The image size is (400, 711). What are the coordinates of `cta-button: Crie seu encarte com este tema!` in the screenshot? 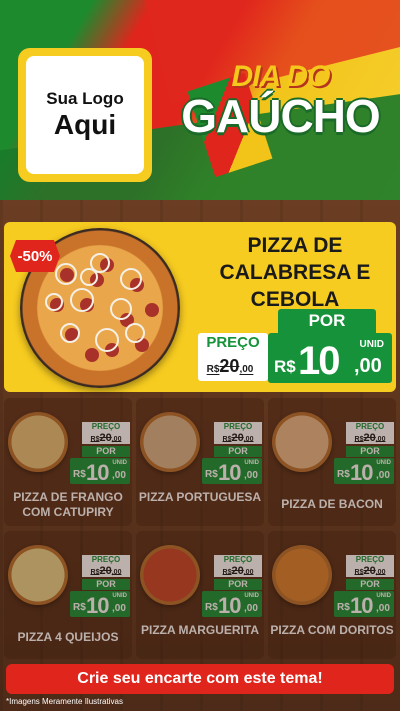 It's located at (200, 679).